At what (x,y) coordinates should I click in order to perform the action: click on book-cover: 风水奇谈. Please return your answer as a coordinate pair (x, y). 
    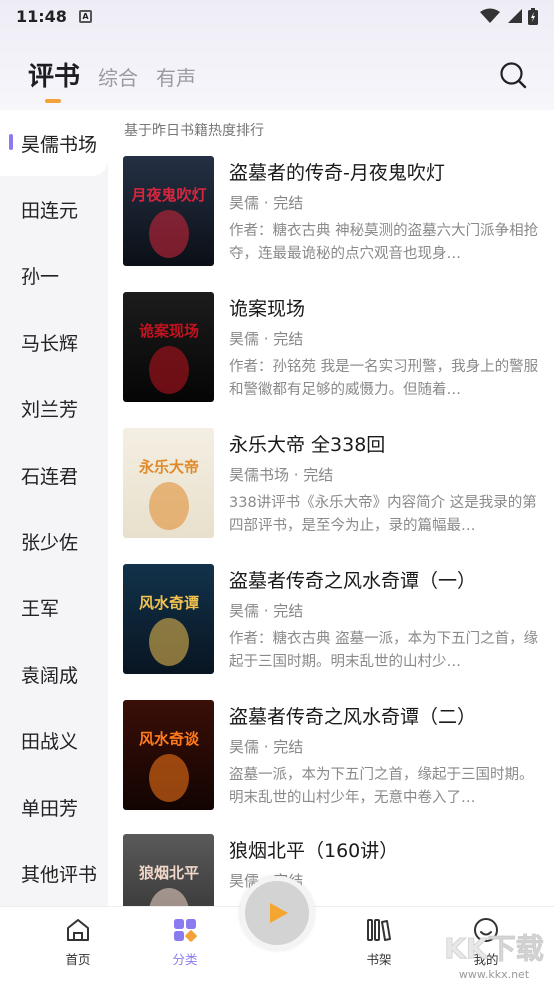
    Looking at the image, I should click on (168, 755).